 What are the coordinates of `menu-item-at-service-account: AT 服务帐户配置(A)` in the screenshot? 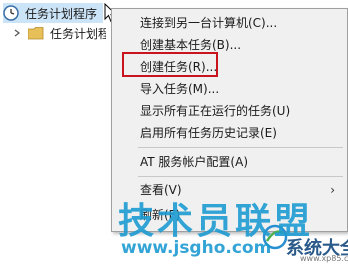 It's located at (194, 162).